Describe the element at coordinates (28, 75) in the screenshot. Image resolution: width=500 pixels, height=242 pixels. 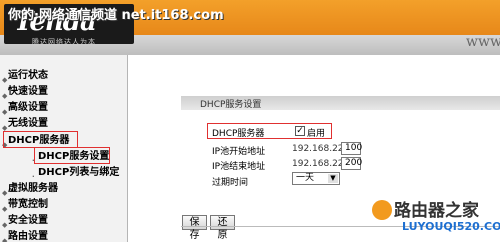
I see `sidebar-item-label: 运行状态` at that location.